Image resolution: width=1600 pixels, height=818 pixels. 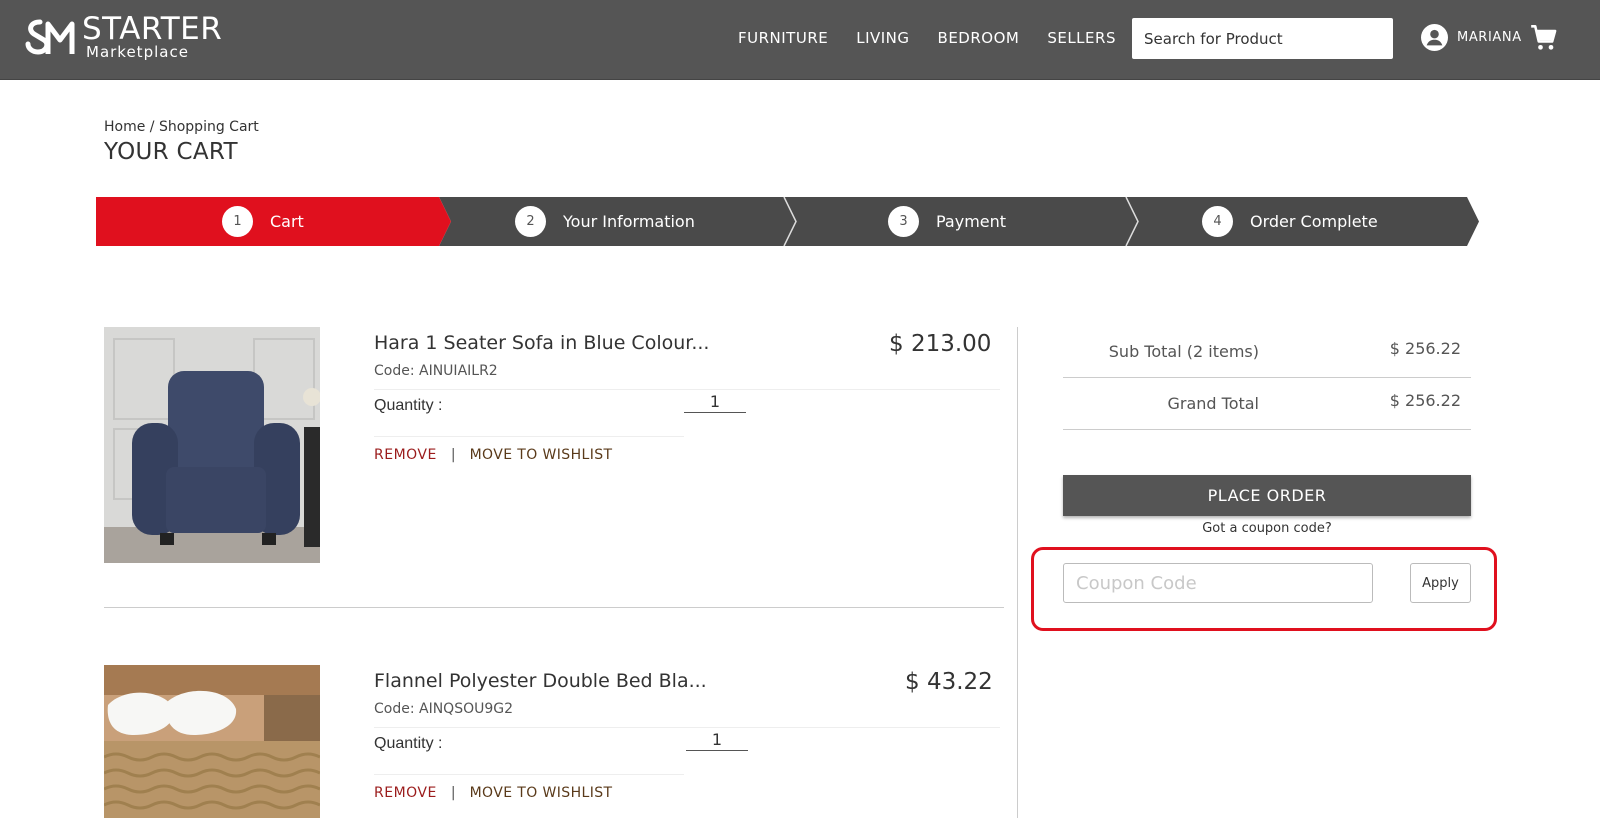 What do you see at coordinates (1314, 221) in the screenshot?
I see `step-label: Order Complete` at bounding box center [1314, 221].